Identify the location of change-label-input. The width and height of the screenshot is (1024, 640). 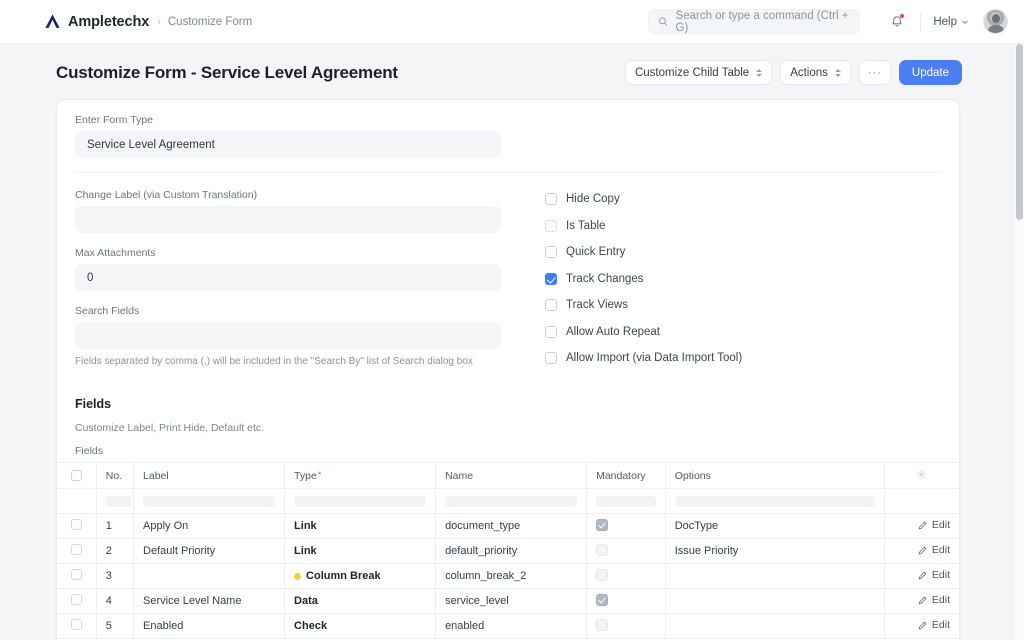
(288, 219).